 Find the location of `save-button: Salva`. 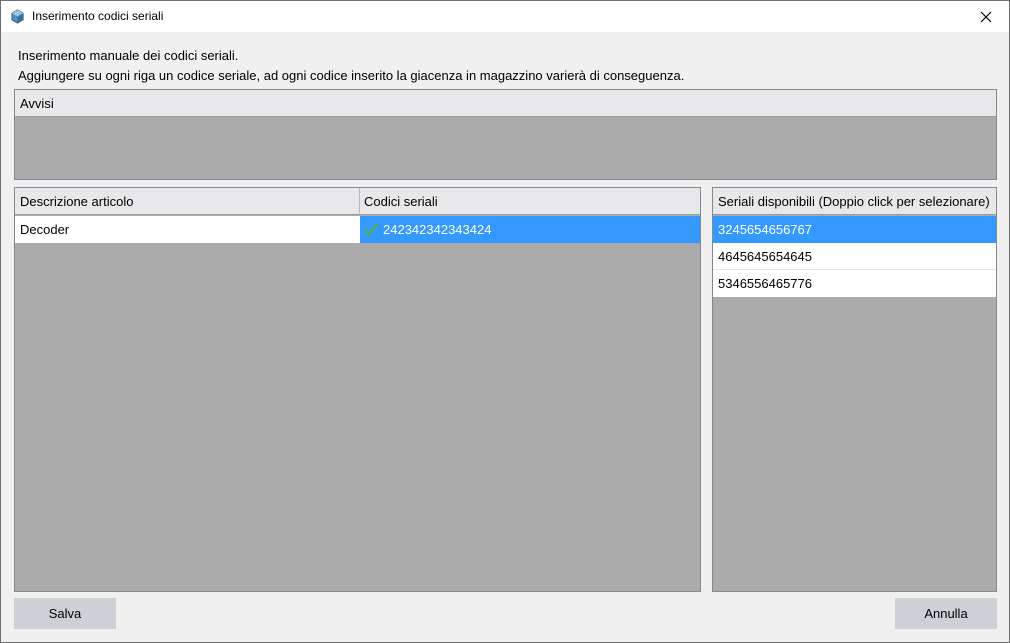

save-button: Salva is located at coordinates (65, 613).